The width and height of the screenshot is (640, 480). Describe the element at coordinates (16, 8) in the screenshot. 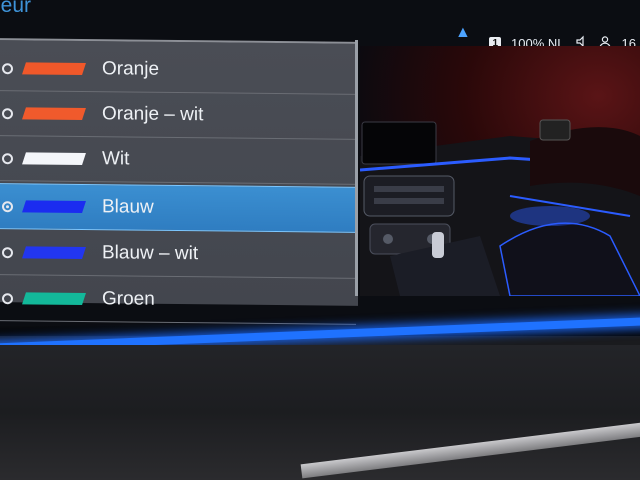

I see `page-title: leur` at that location.